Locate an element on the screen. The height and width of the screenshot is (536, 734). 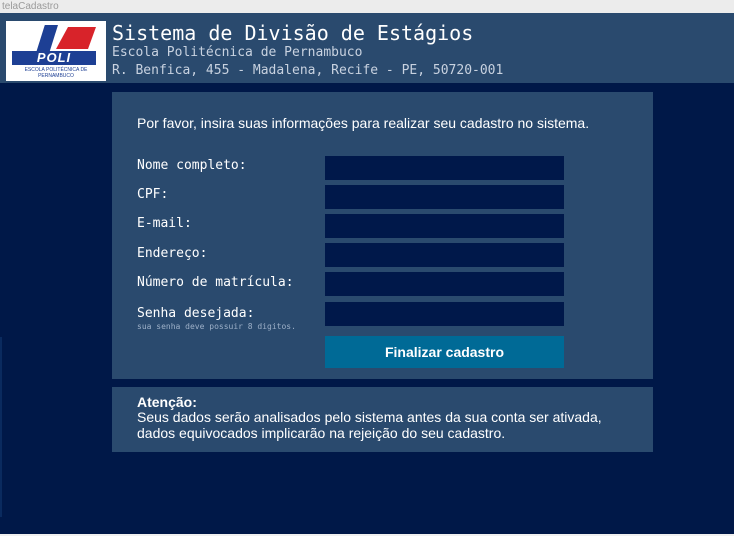
password-hint: sua senha deve possuir 8 digitos. is located at coordinates (216, 326).